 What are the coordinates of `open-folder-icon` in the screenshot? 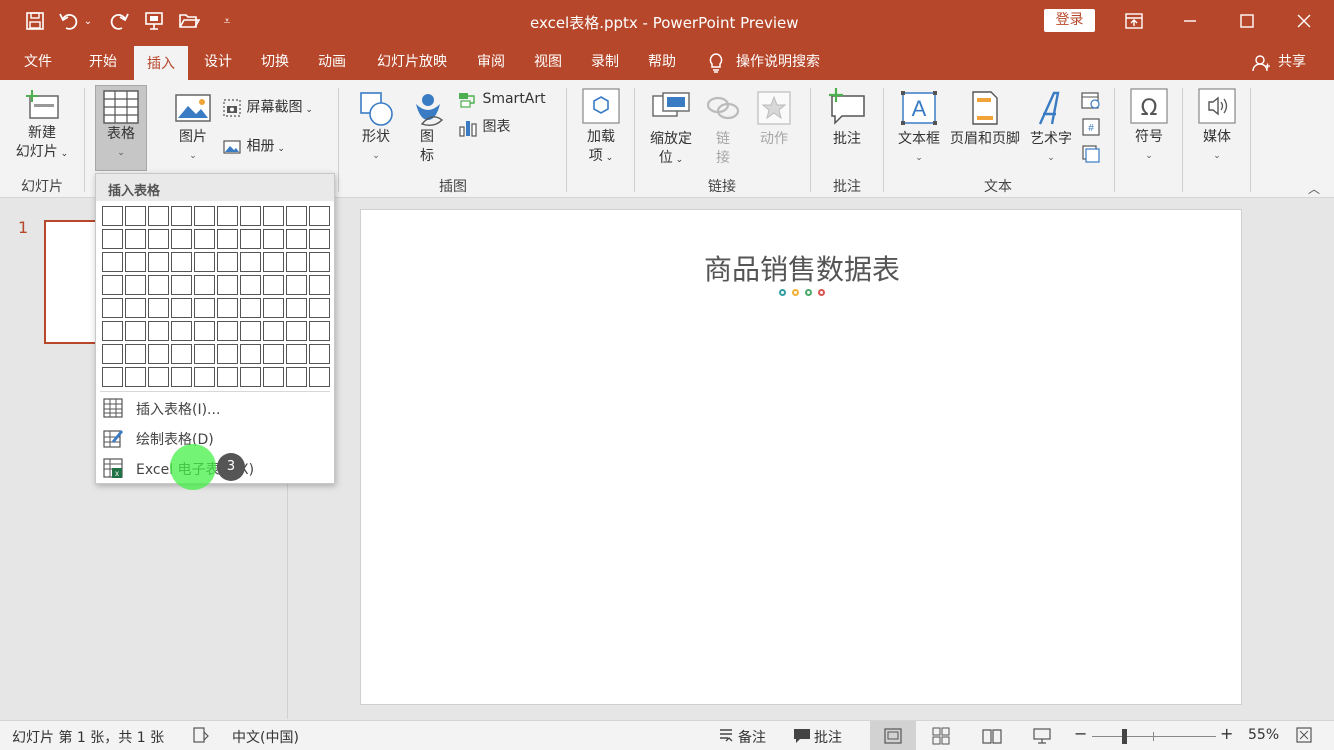 It's located at (189, 21).